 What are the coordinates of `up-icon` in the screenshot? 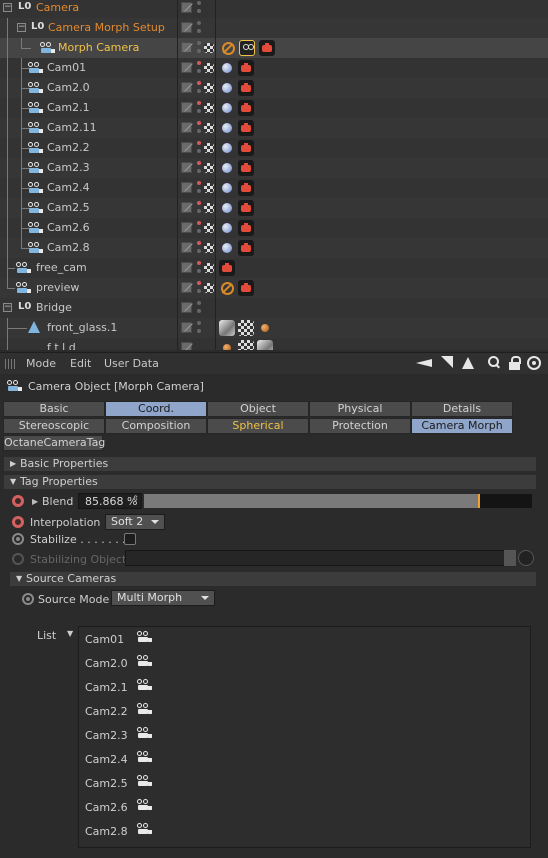 It's located at (468, 363).